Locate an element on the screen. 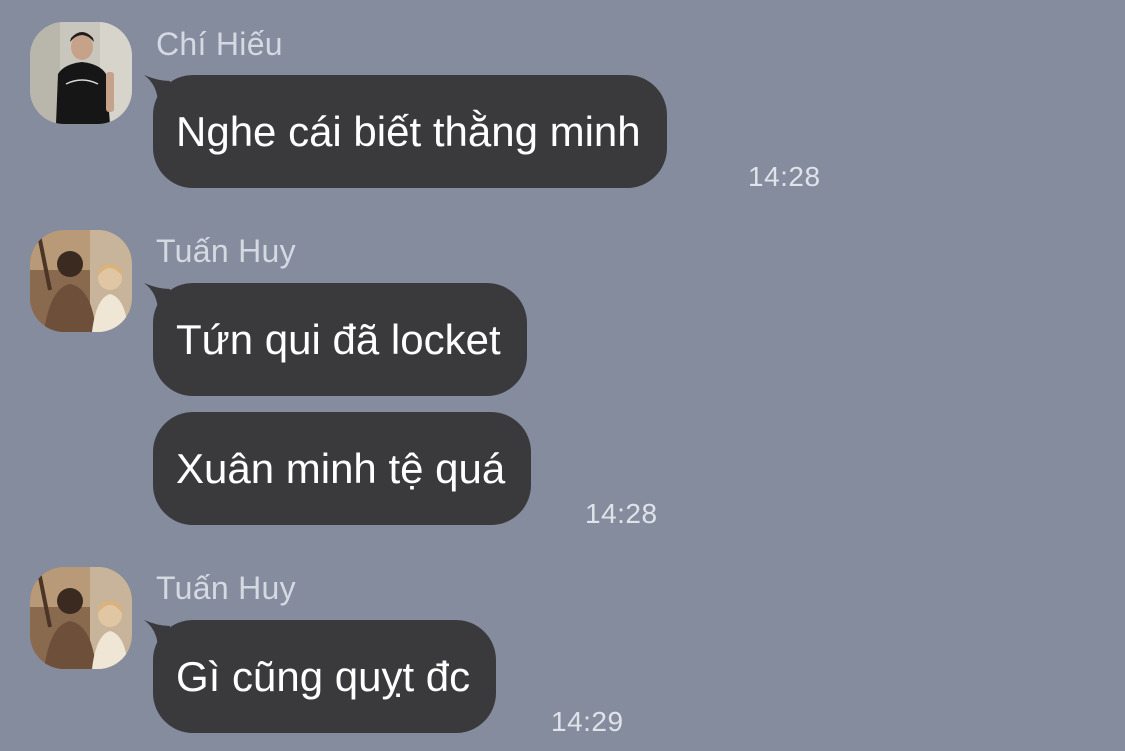 The image size is (1125, 751). person-black-tshirt-icon is located at coordinates (81, 73).